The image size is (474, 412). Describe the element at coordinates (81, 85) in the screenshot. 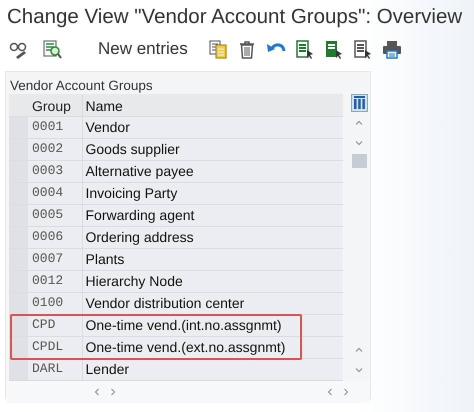

I see `panel-title: Vendor Account Groups` at that location.